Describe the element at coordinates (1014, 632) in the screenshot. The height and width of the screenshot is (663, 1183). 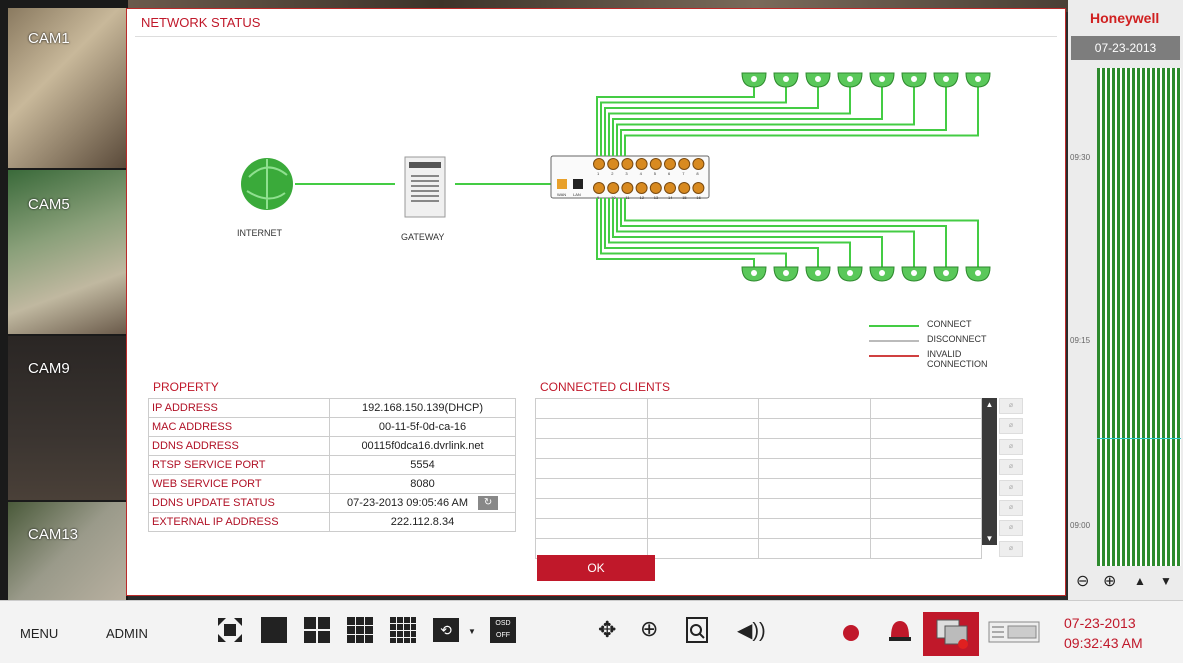
I see `panel-toggle-icon` at that location.